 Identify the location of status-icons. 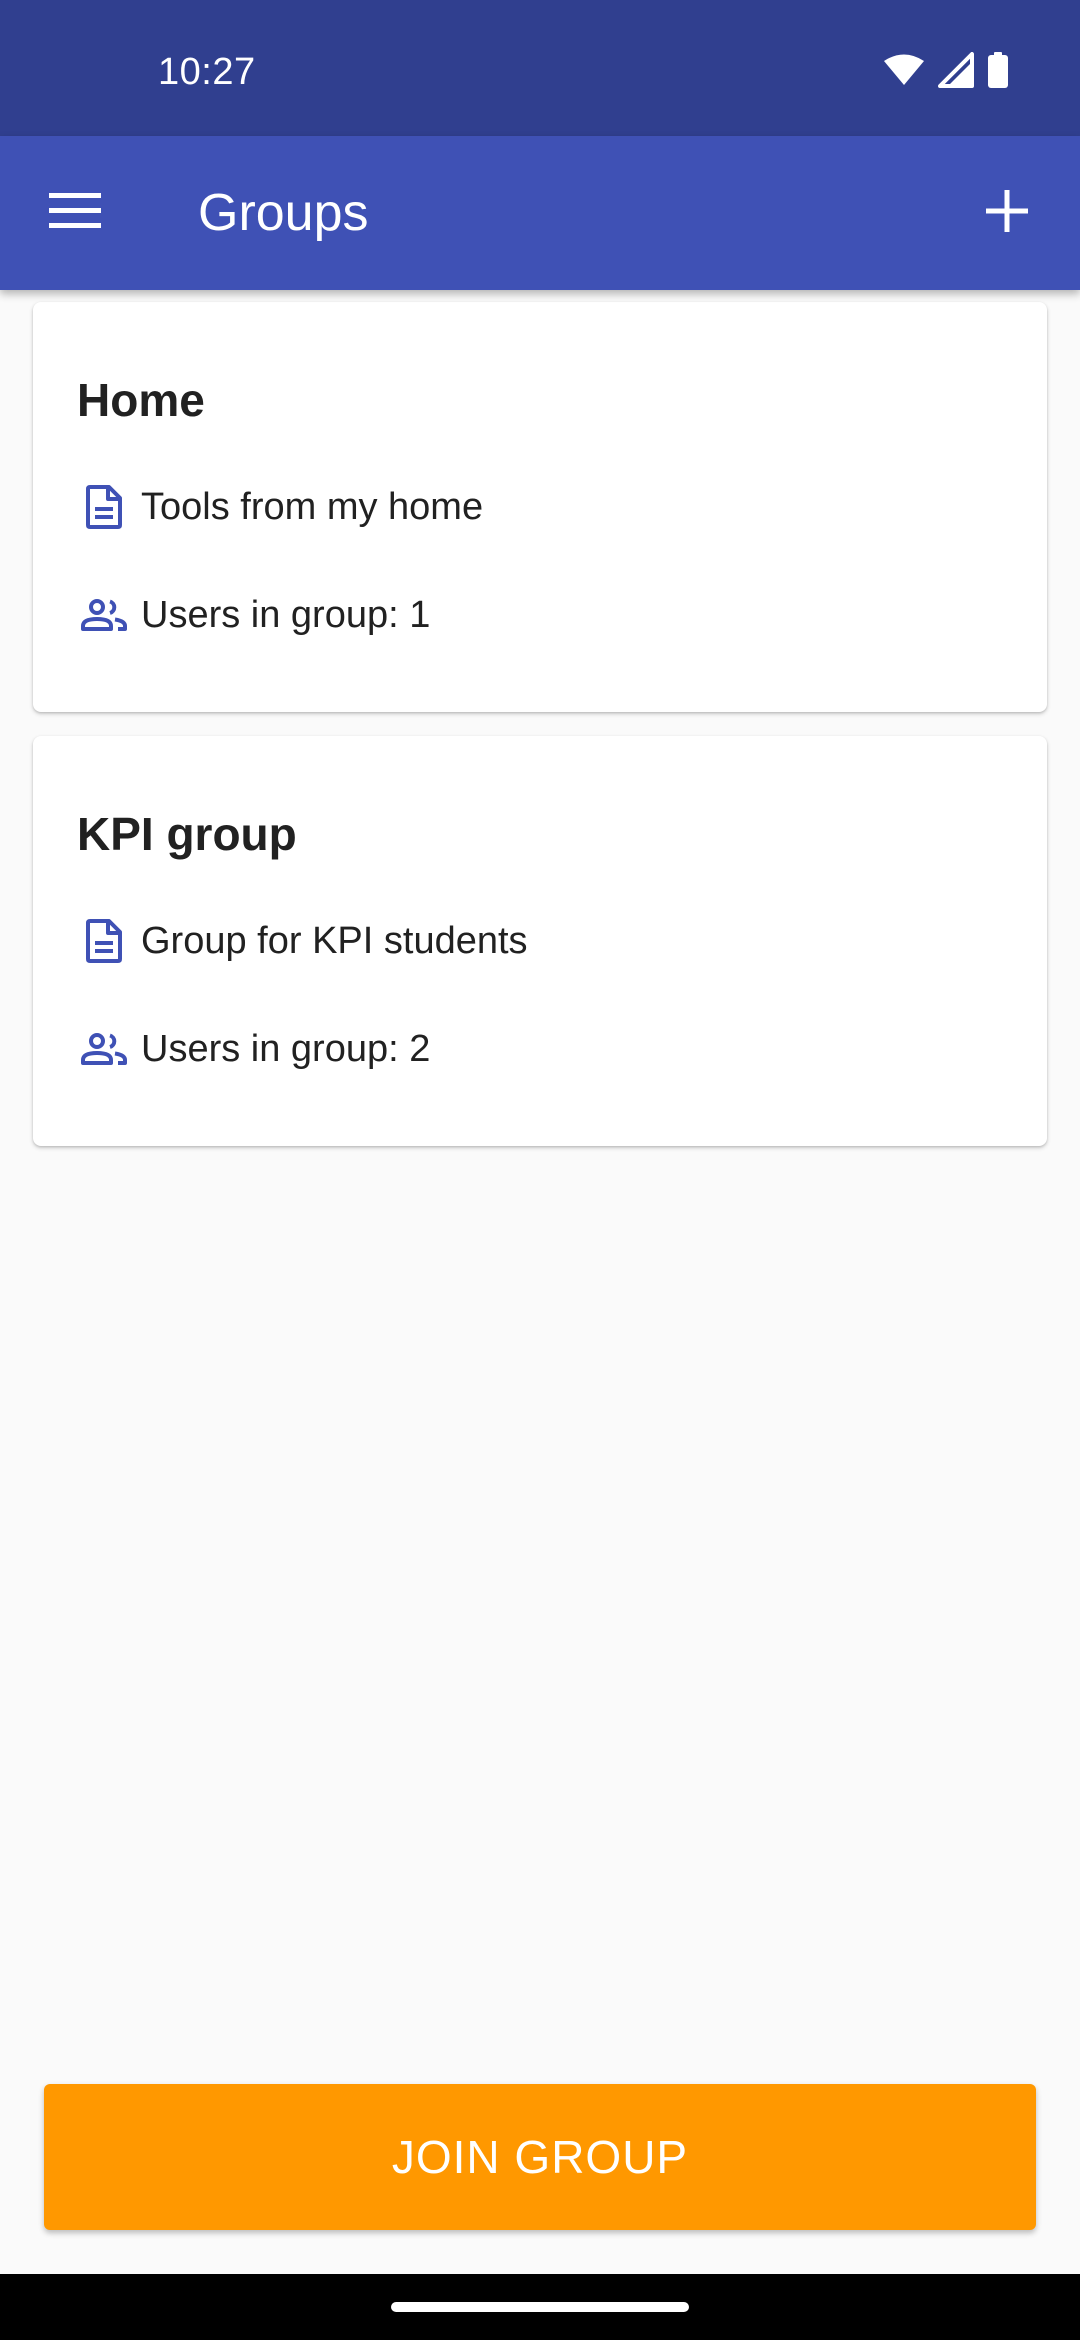
(946, 72).